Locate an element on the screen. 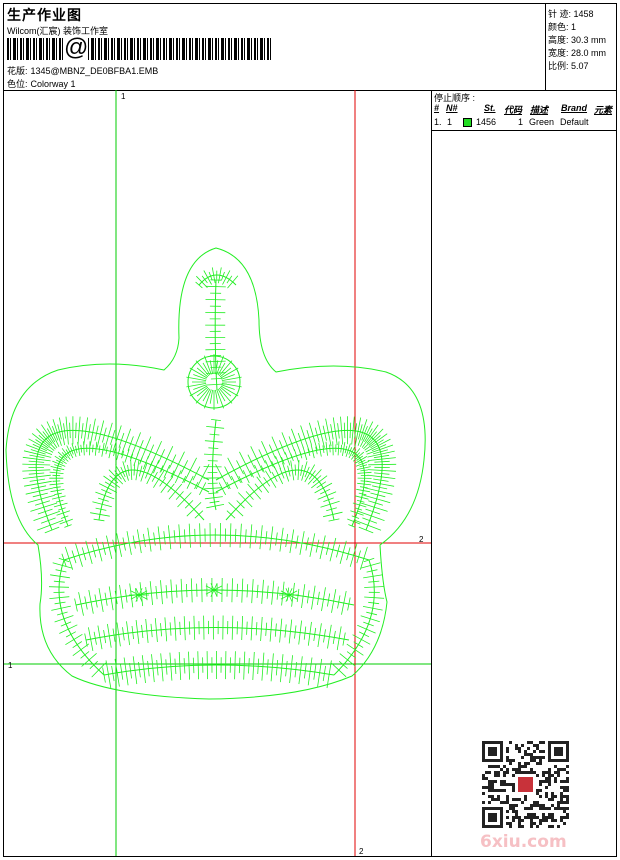 The width and height of the screenshot is (620, 860). qr-code-pattern is located at coordinates (525, 784).